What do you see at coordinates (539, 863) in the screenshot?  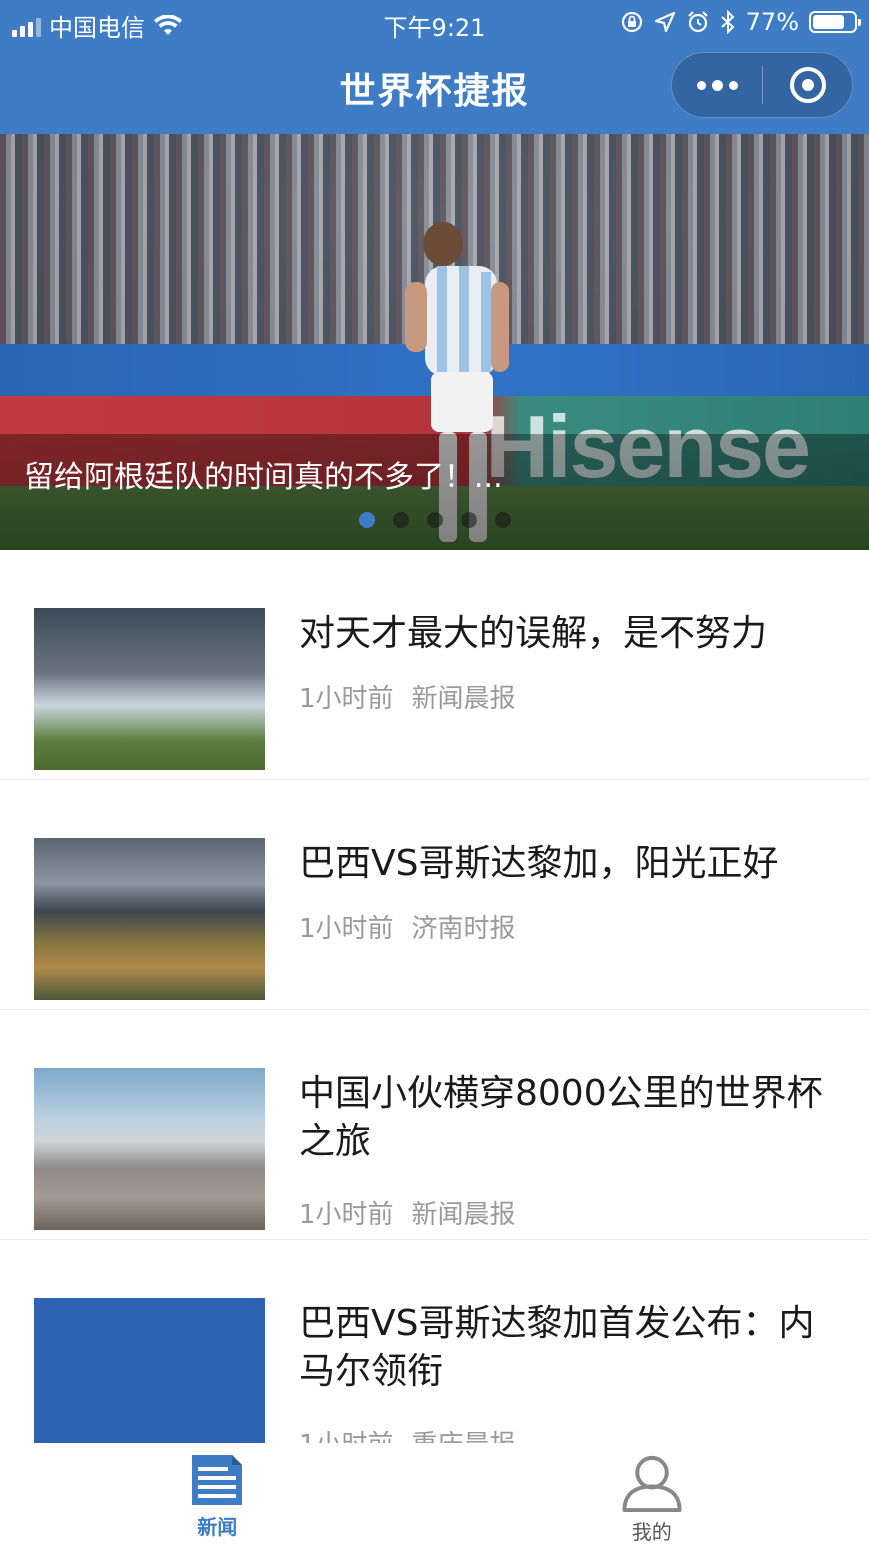 I see `news-title: 巴西VS哥斯达黎加，阳光正好` at bounding box center [539, 863].